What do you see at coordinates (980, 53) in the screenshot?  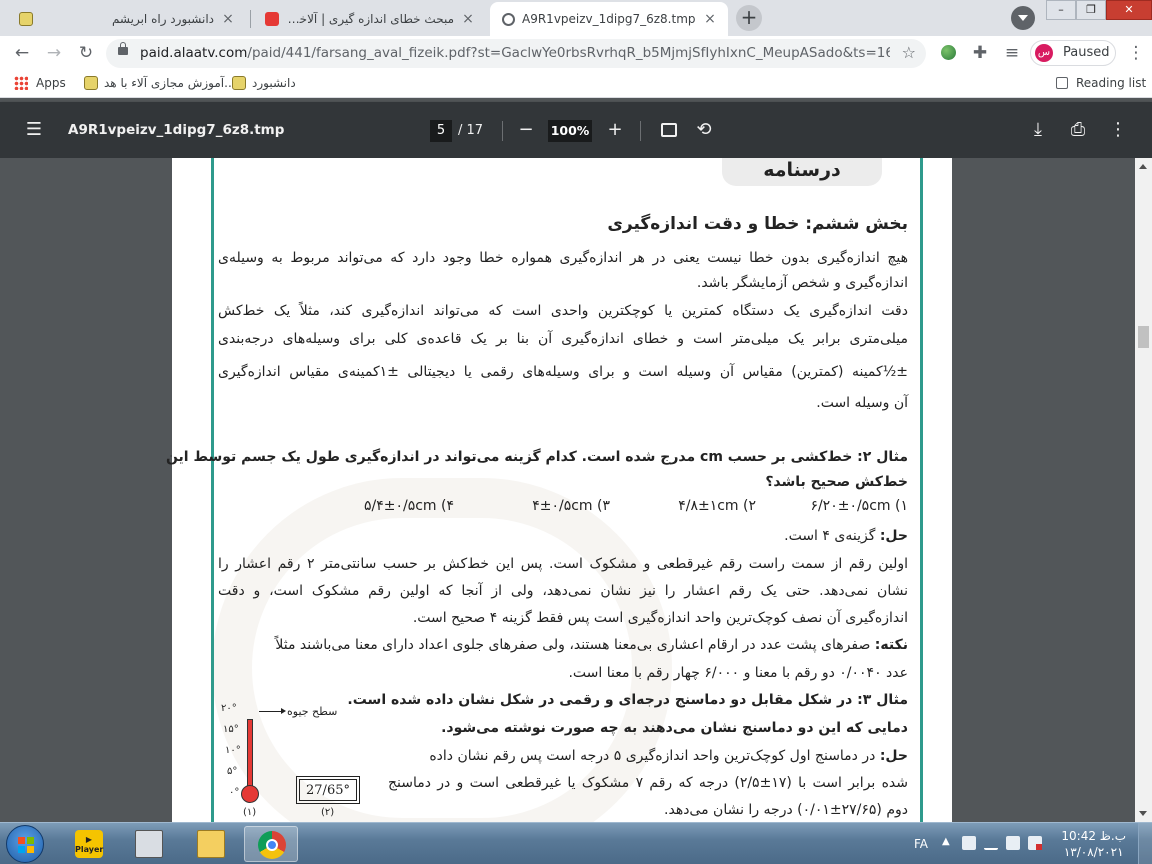 I see `puzzle-icon: ✚` at bounding box center [980, 53].